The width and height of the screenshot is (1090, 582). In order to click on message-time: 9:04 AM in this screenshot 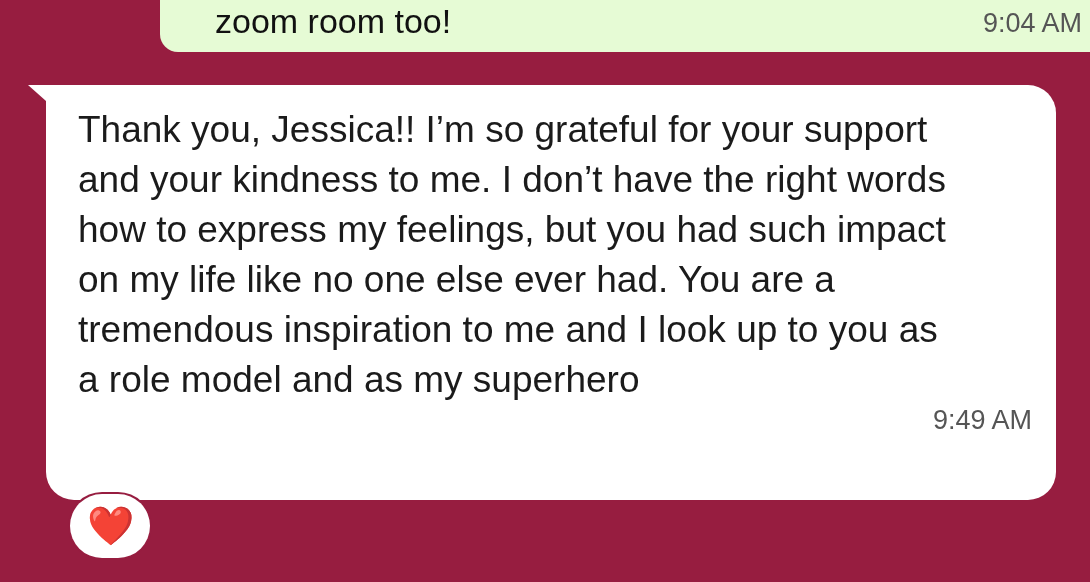, I will do `click(1032, 23)`.